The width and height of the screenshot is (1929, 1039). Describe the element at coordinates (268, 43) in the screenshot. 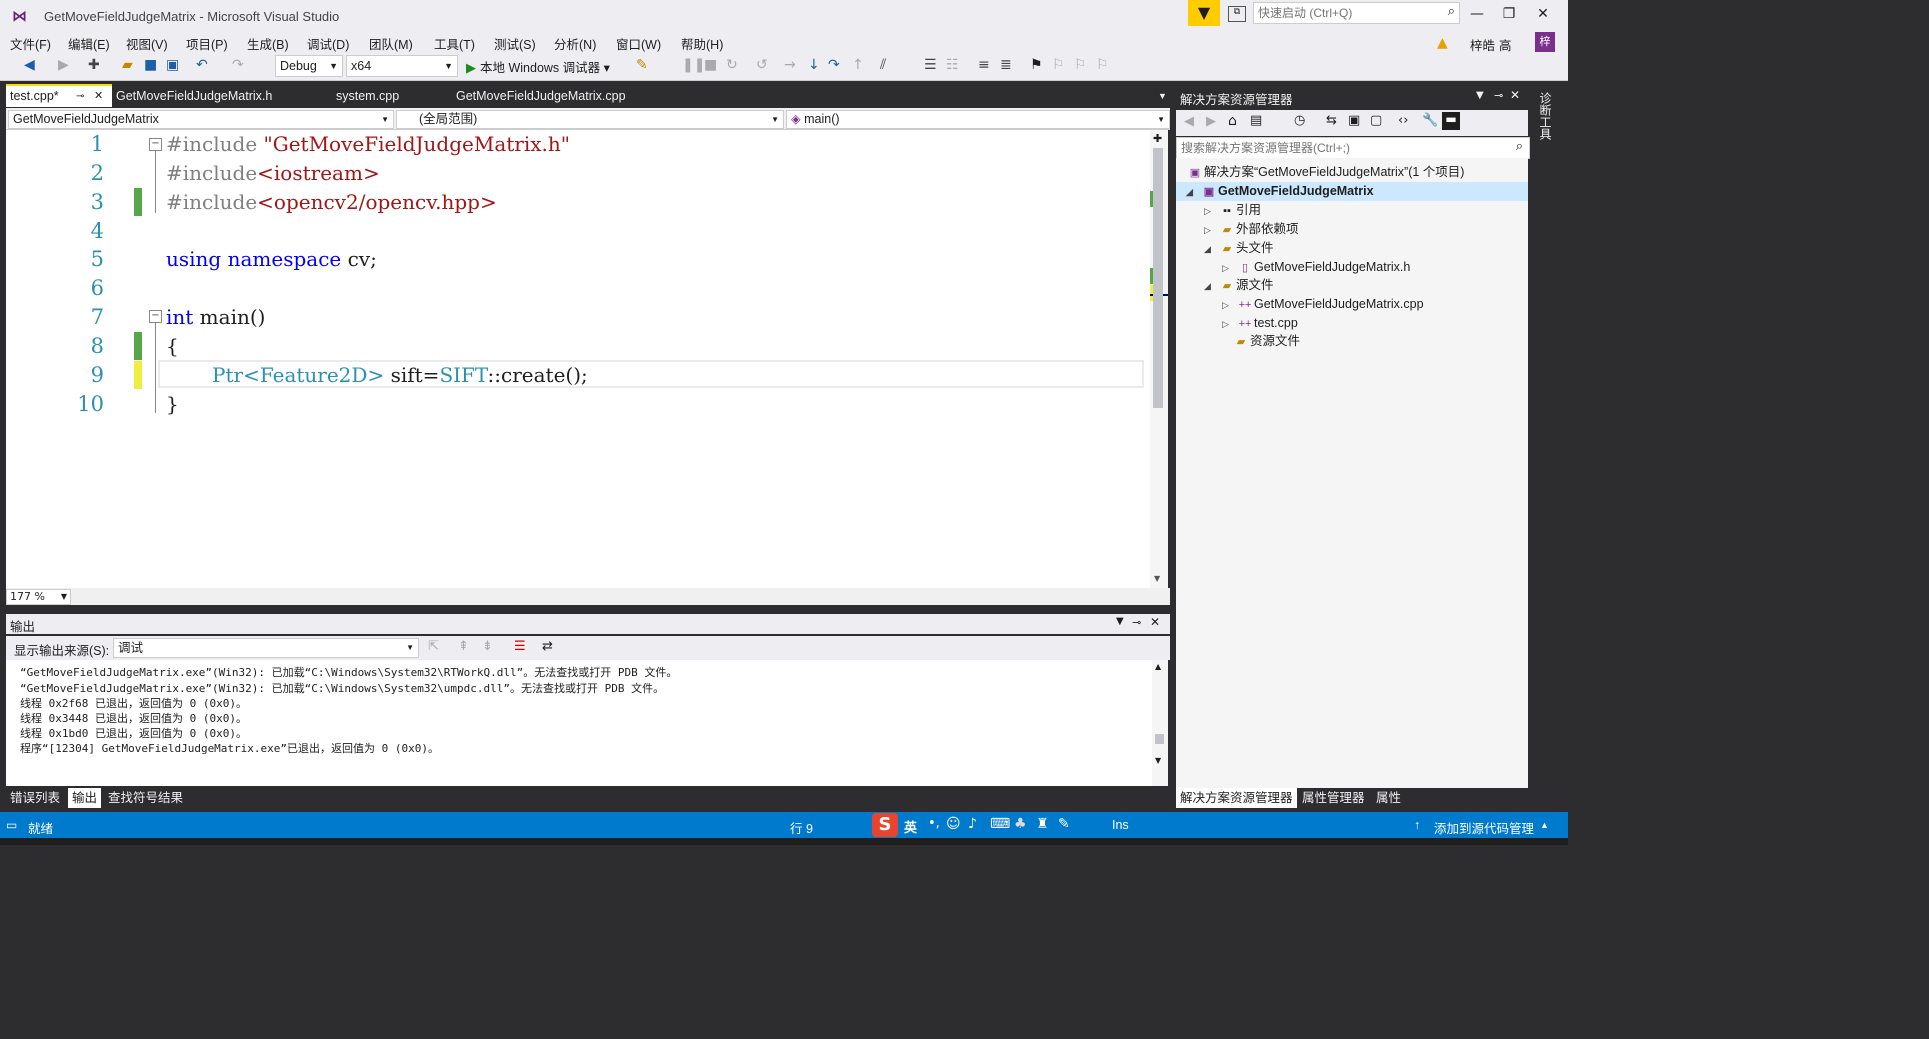

I see `menu-build: 生成(B)` at that location.